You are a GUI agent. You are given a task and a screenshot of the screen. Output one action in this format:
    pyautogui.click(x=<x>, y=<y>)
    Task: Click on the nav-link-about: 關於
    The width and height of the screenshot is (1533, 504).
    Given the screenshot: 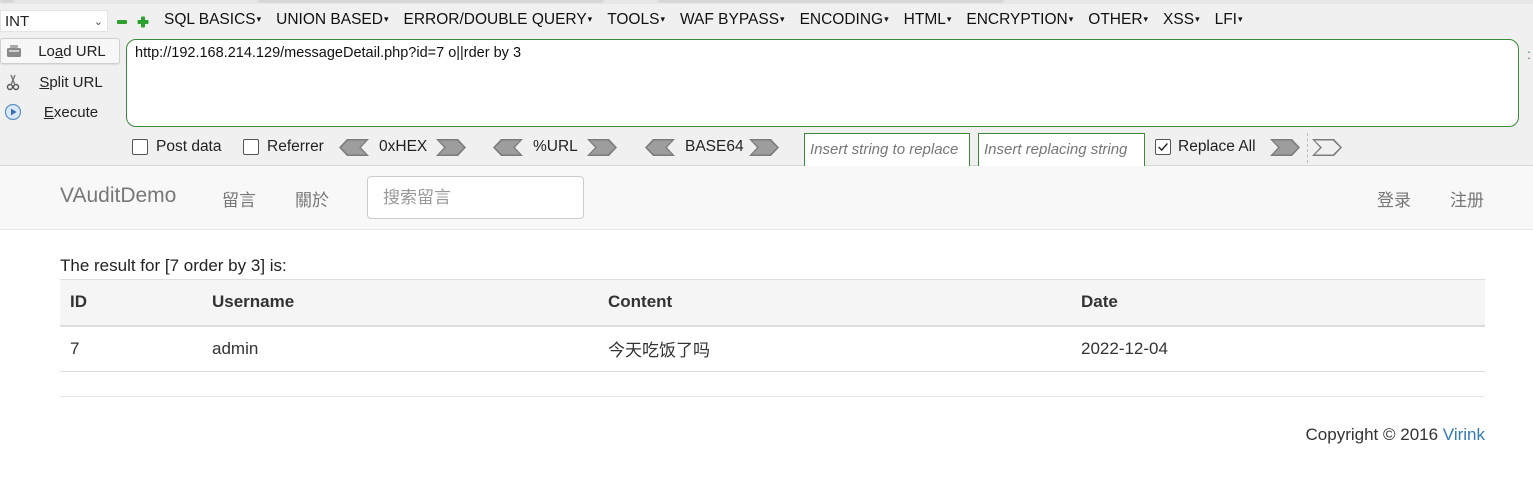 What is the action you would take?
    pyautogui.click(x=312, y=198)
    